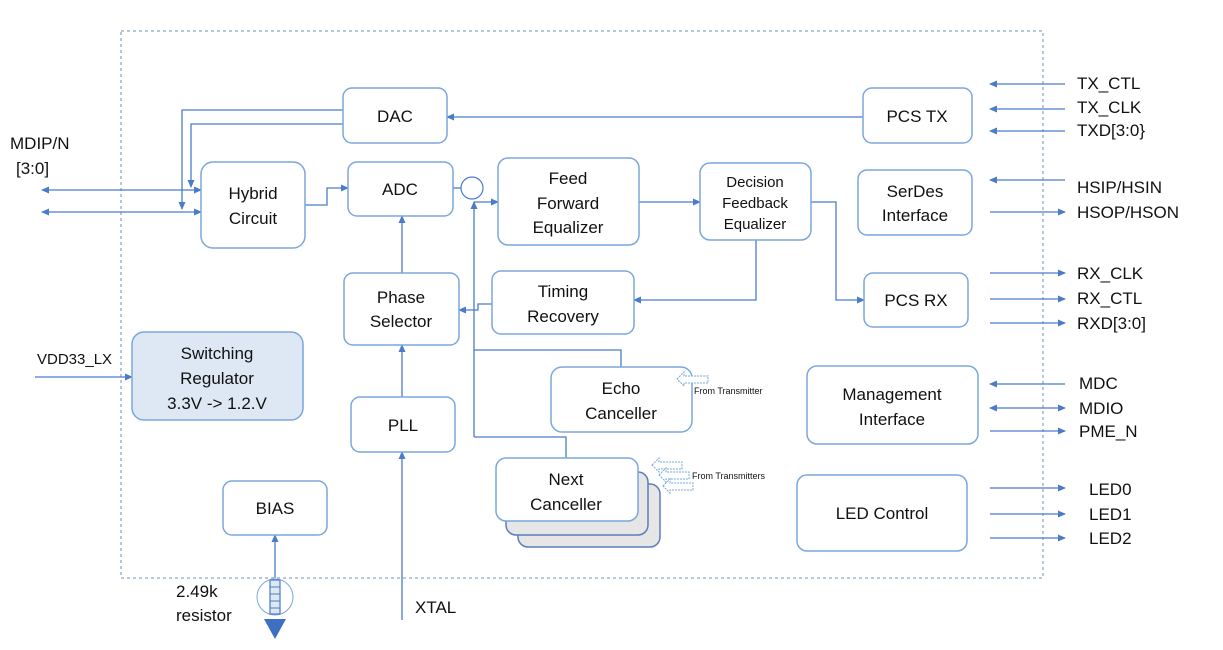 The image size is (1223, 650). What do you see at coordinates (275, 629) in the screenshot?
I see `ground-icon` at bounding box center [275, 629].